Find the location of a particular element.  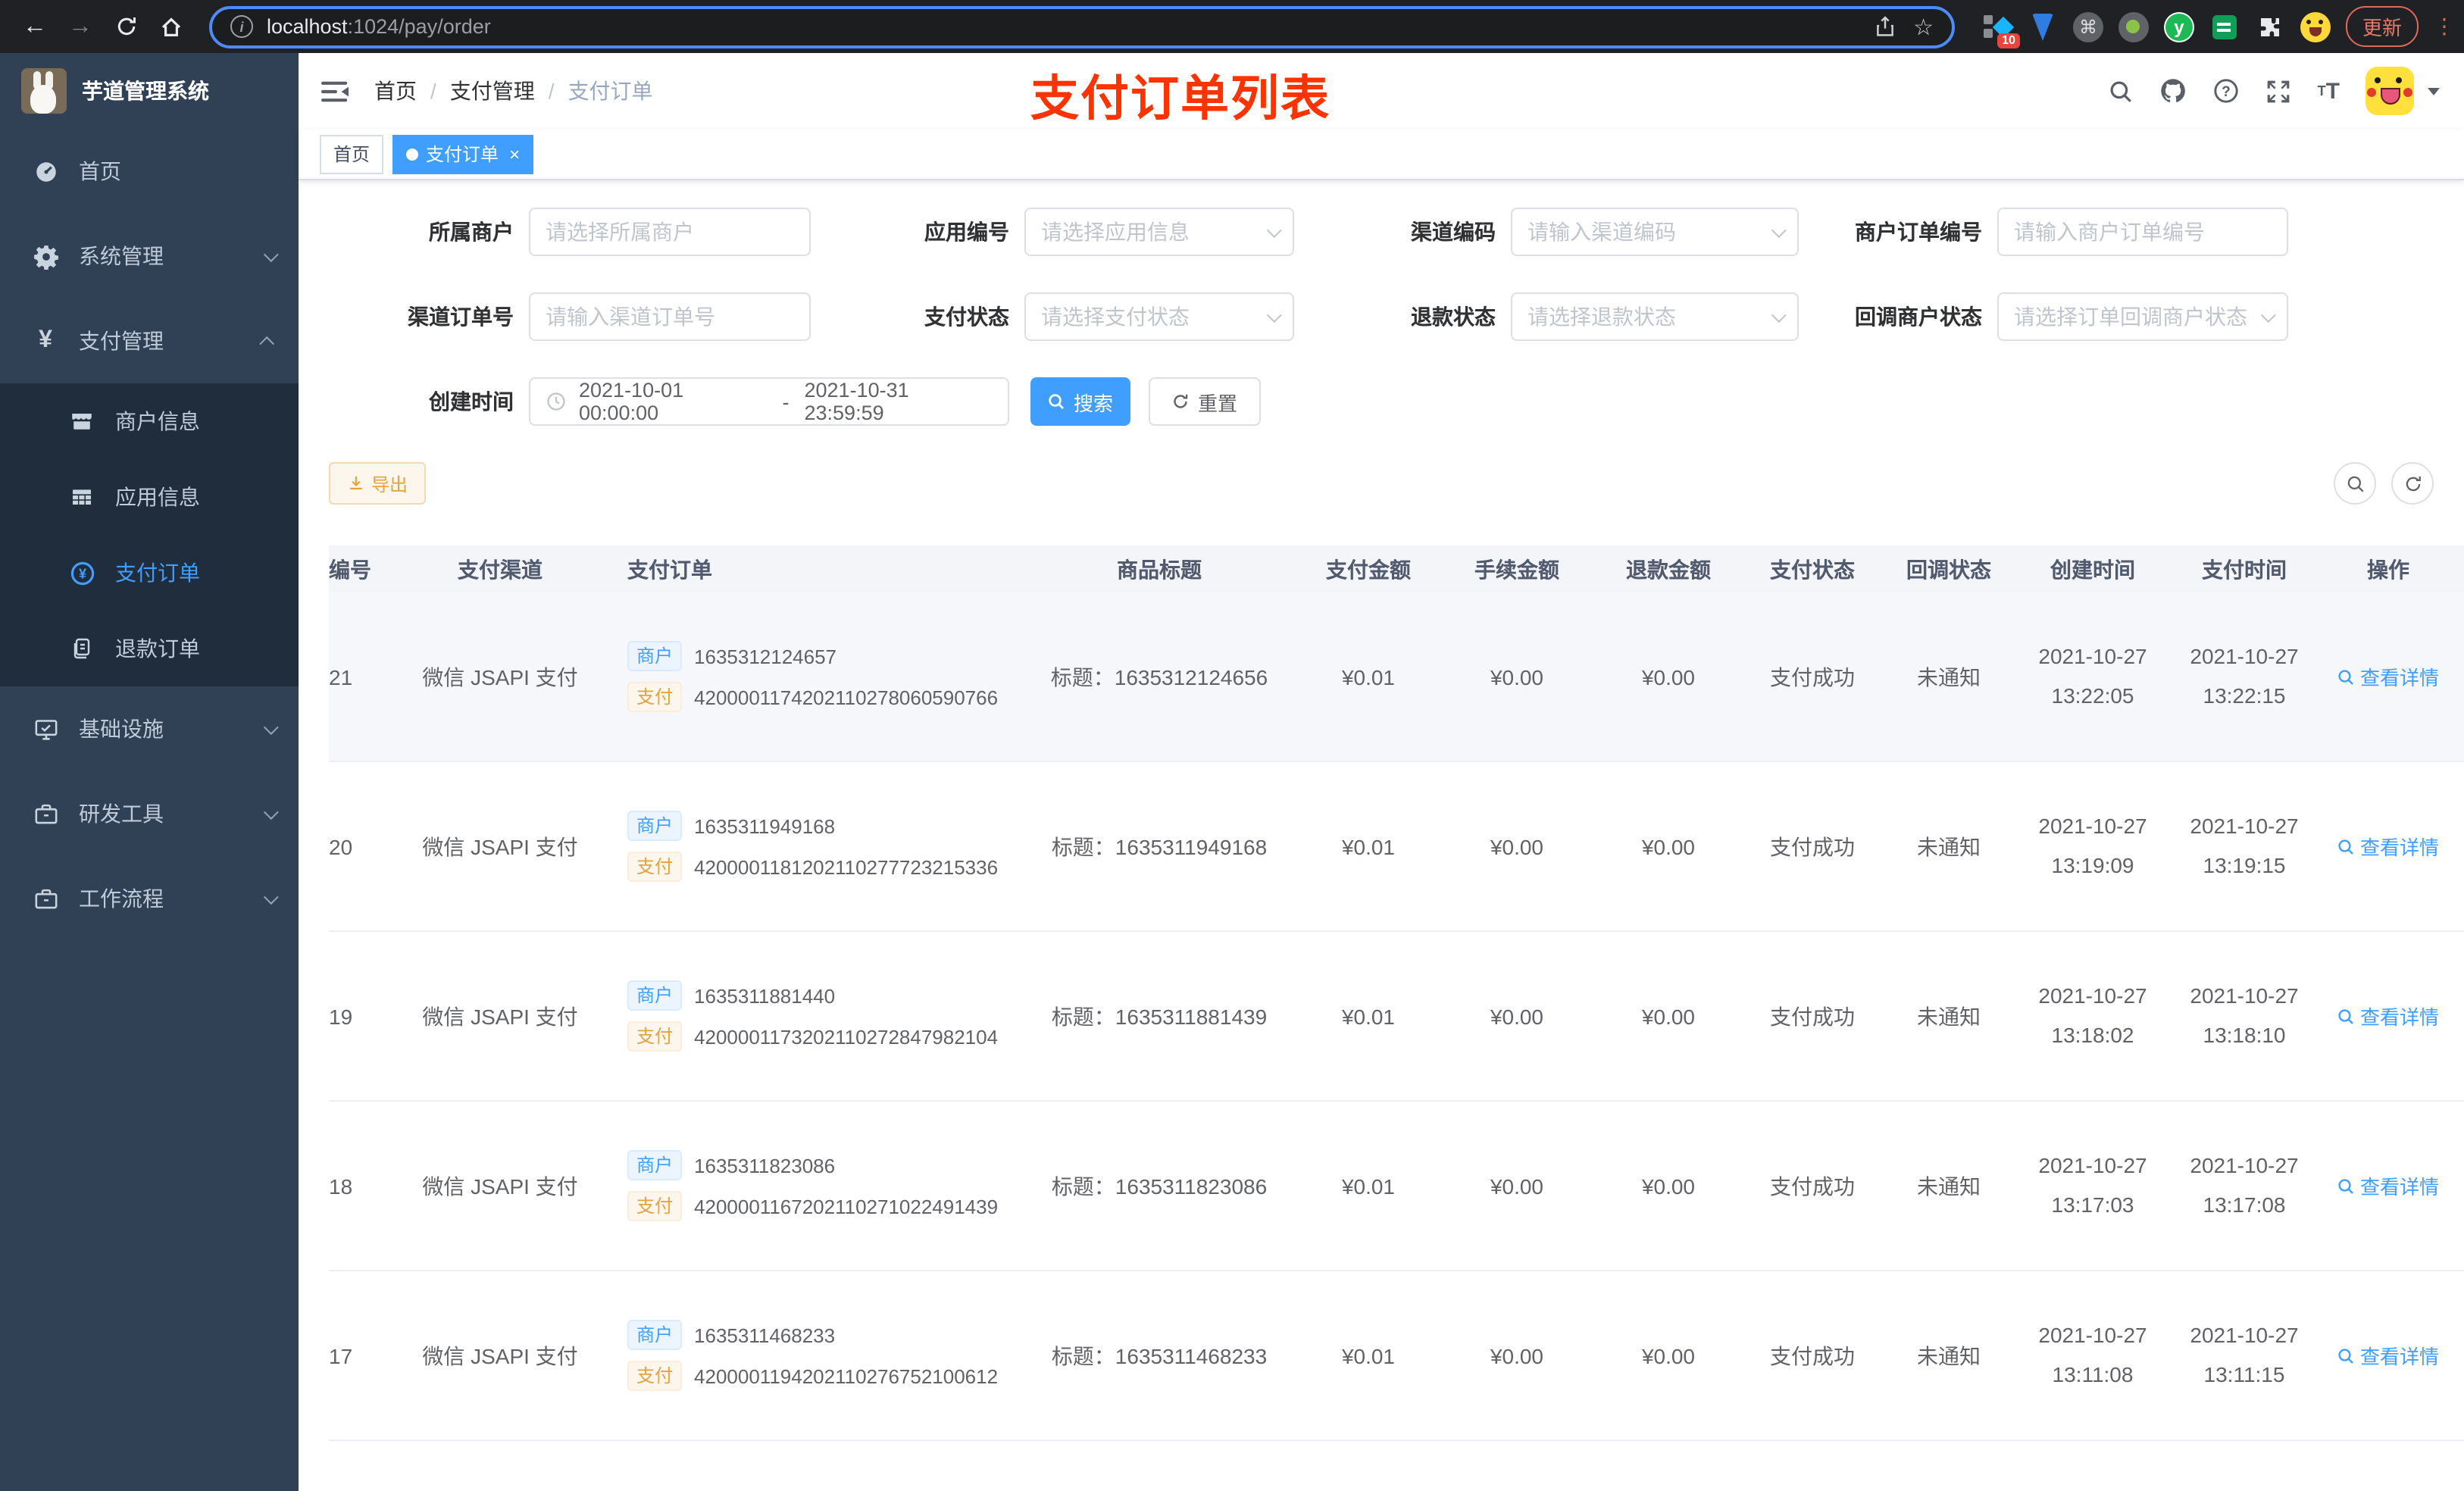

profile-avatar-icon is located at coordinates (2315, 26).